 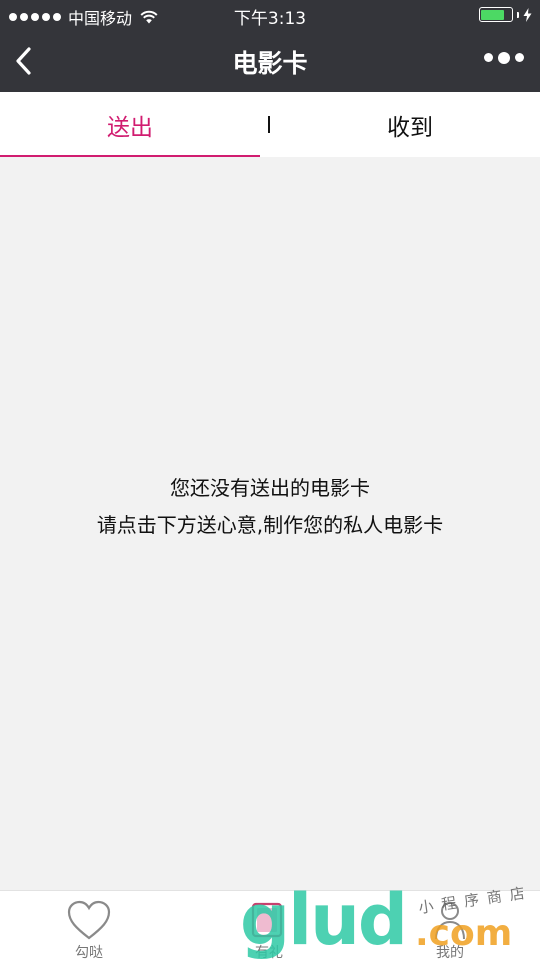 What do you see at coordinates (270, 488) in the screenshot?
I see `empty-state-line1: 您还没有送出的电影卡` at bounding box center [270, 488].